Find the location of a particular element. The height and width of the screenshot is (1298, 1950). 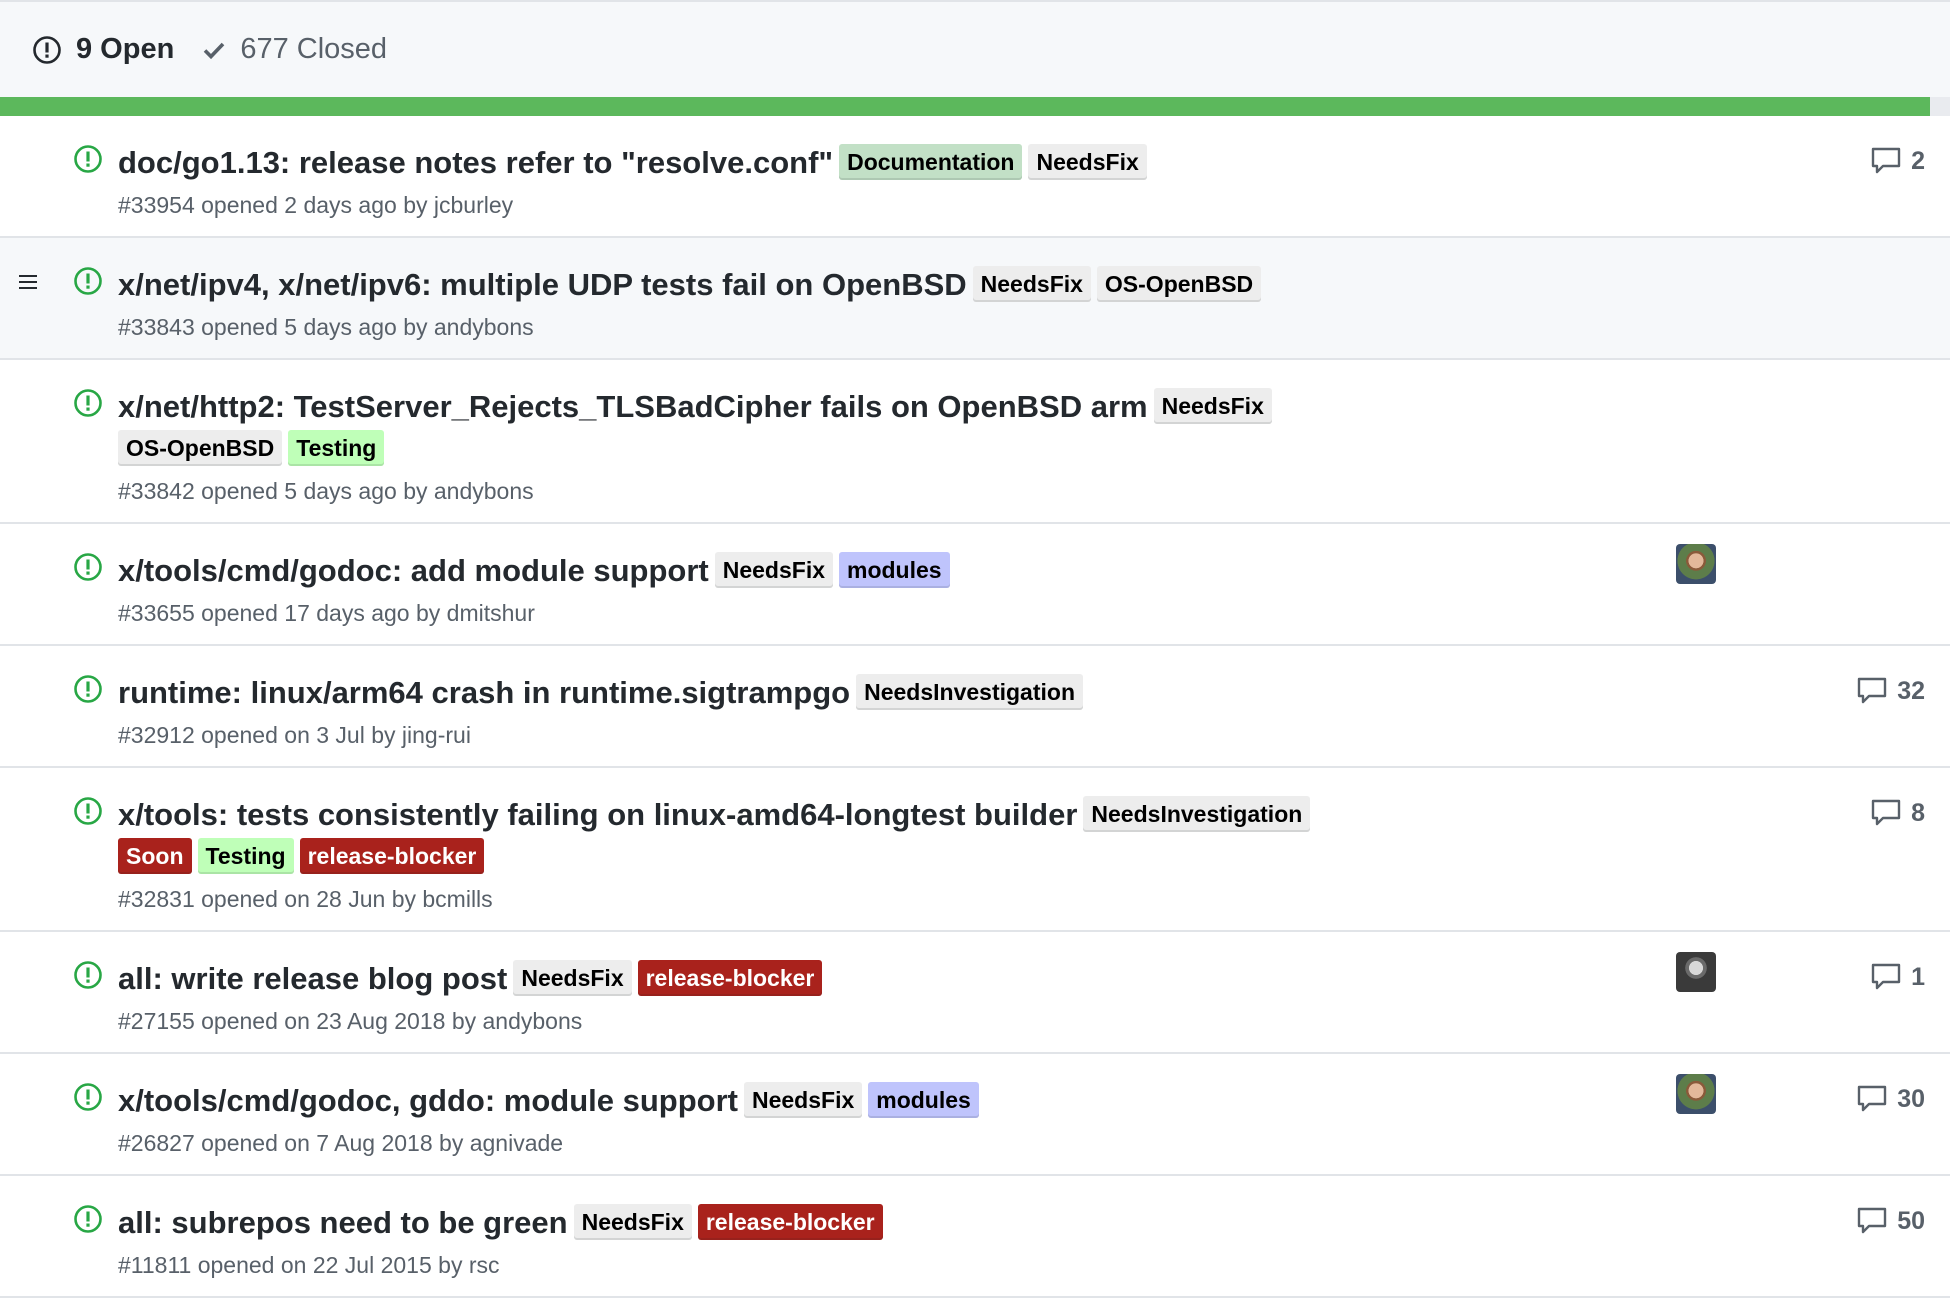

comments-link: 2 is located at coordinates (1898, 161).